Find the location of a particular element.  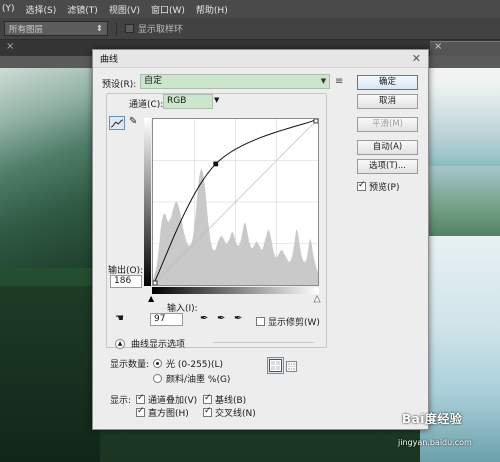

show-clipping-label: 显示修剪(W) is located at coordinates (294, 323).